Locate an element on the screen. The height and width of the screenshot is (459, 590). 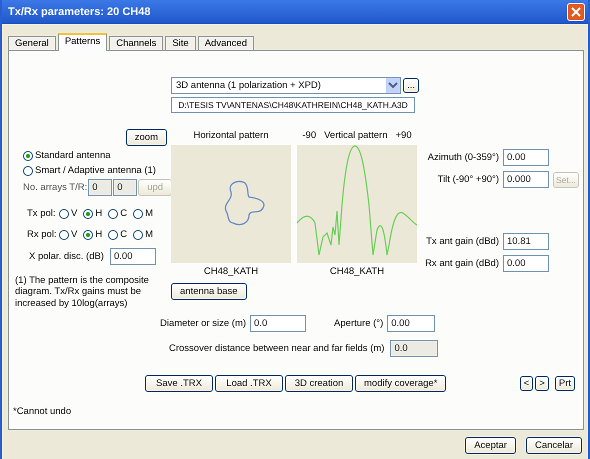
axis-label: -90 is located at coordinates (309, 135).